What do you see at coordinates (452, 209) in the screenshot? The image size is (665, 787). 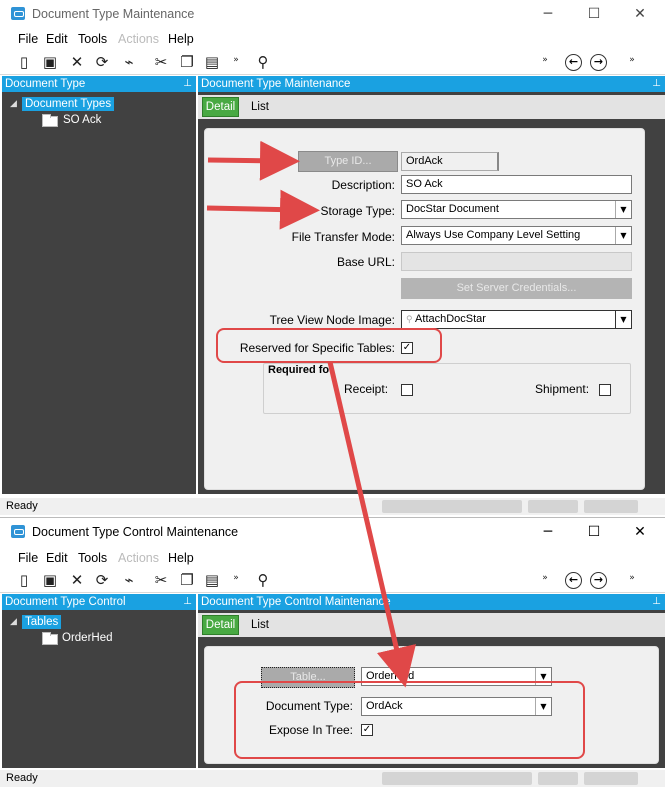 I see `storage-type-value: DocStar Document` at bounding box center [452, 209].